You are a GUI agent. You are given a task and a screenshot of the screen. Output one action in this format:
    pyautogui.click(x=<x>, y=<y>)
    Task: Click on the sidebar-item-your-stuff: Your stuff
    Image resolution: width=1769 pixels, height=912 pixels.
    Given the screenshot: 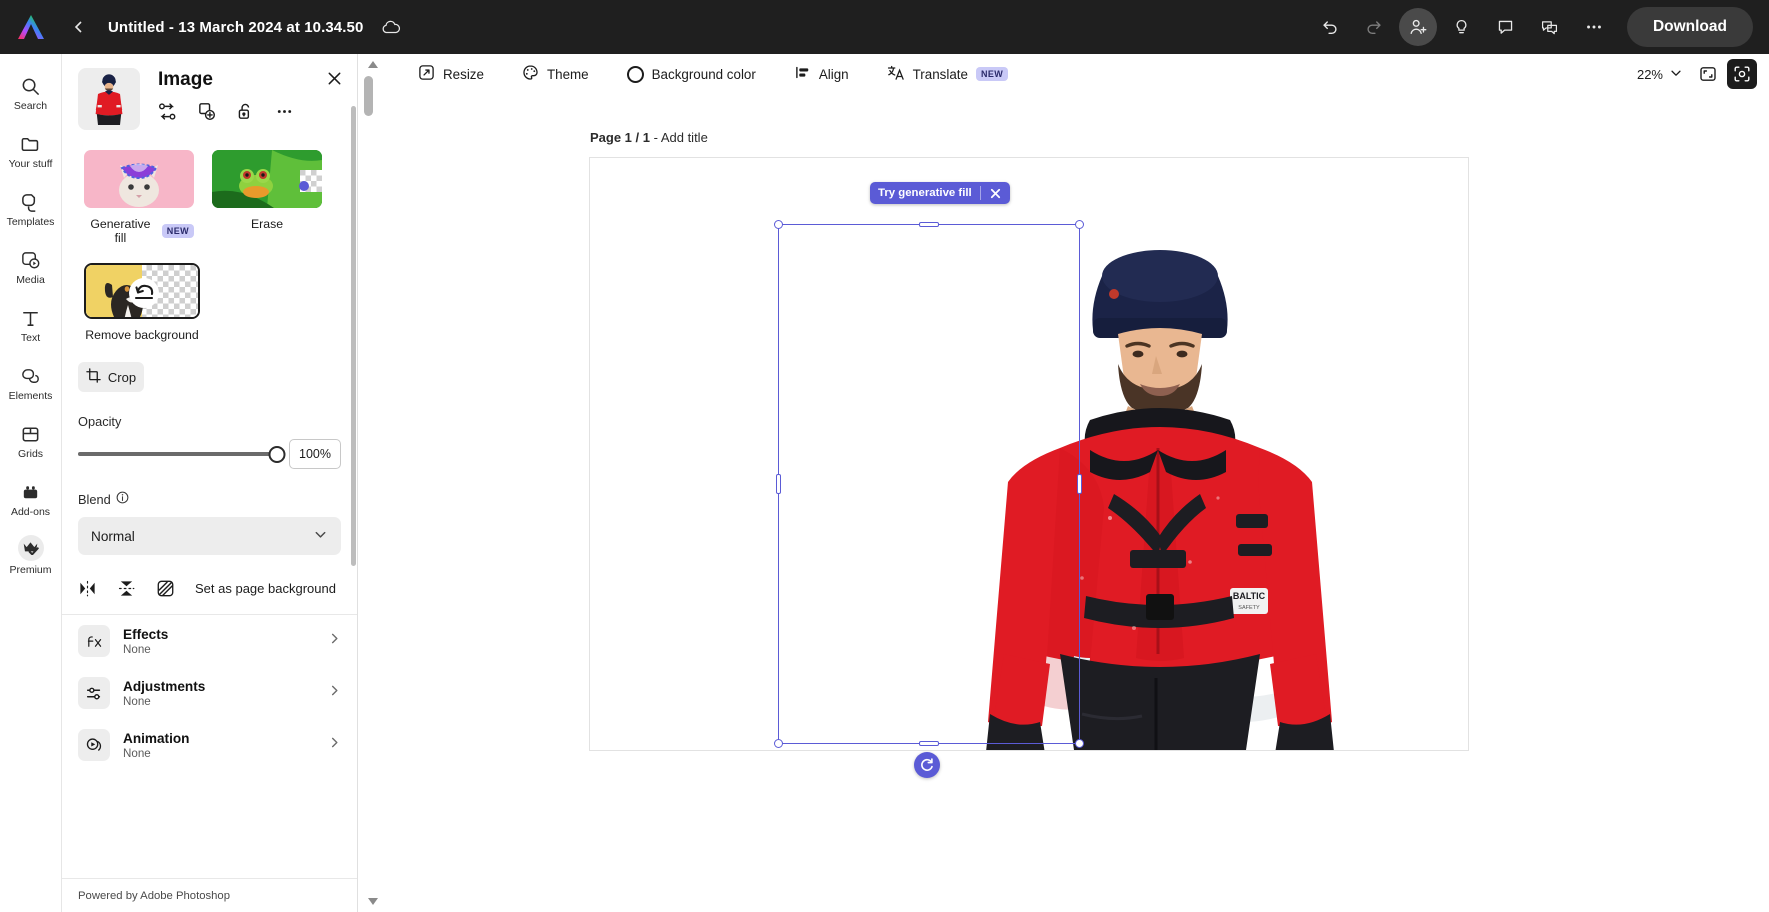 What is the action you would take?
    pyautogui.click(x=31, y=151)
    